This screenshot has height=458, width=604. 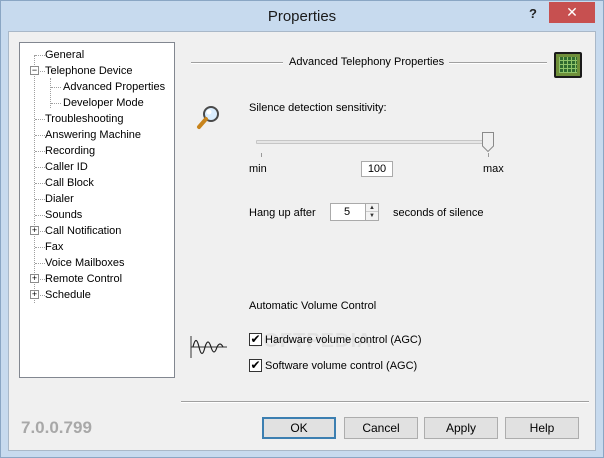 I want to click on apply-button: Apply, so click(x=461, y=428).